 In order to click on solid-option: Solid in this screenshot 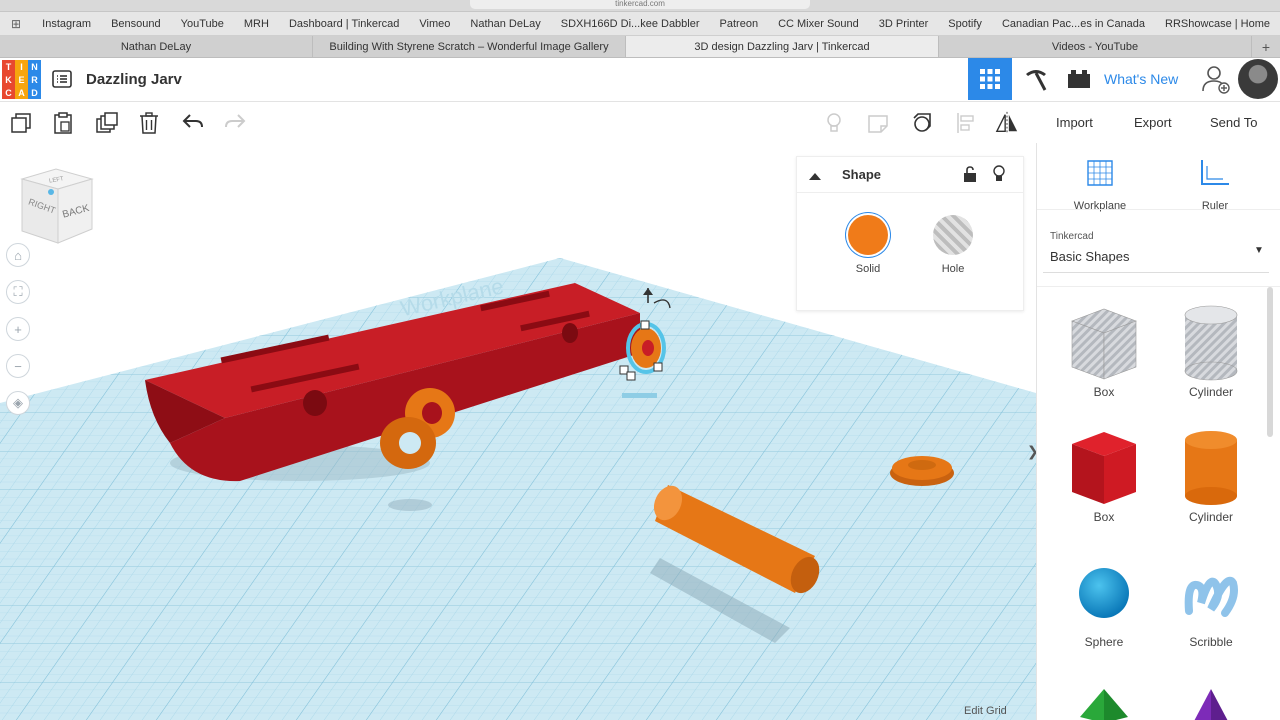, I will do `click(868, 245)`.